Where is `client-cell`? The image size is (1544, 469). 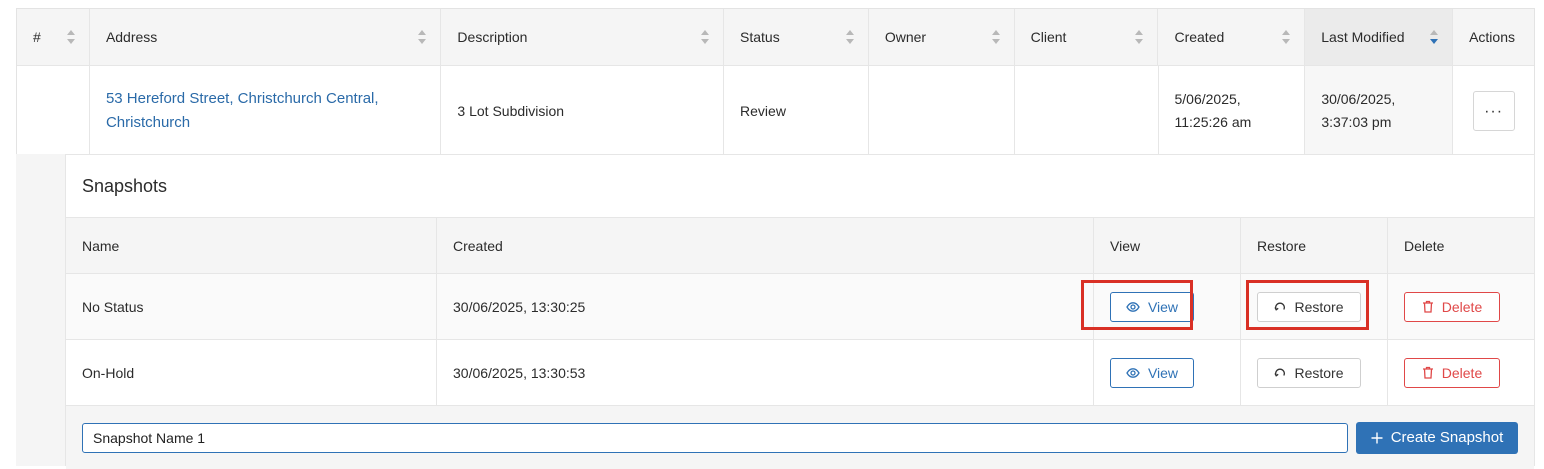
client-cell is located at coordinates (1087, 111).